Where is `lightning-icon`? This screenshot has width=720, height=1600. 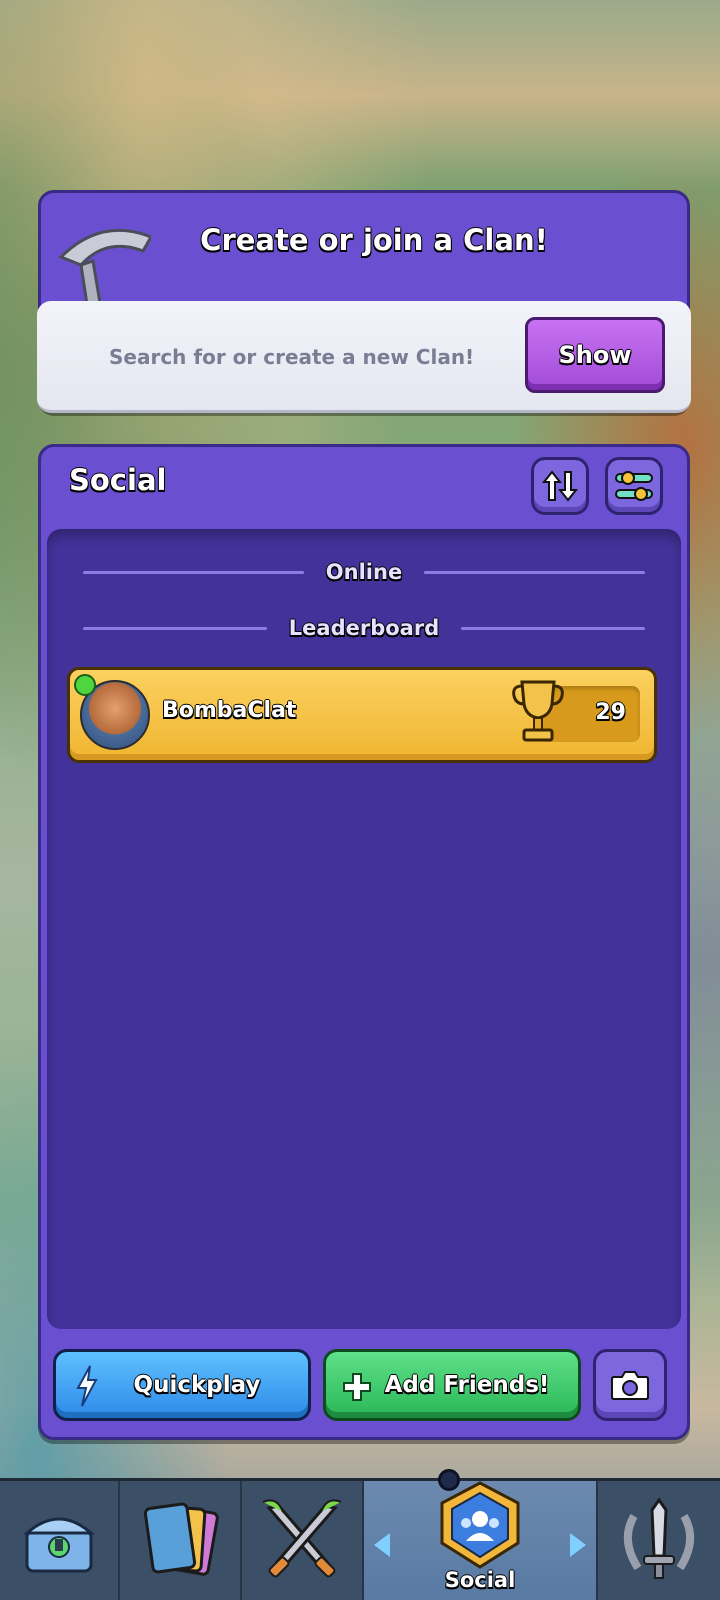
lightning-icon is located at coordinates (87, 1386).